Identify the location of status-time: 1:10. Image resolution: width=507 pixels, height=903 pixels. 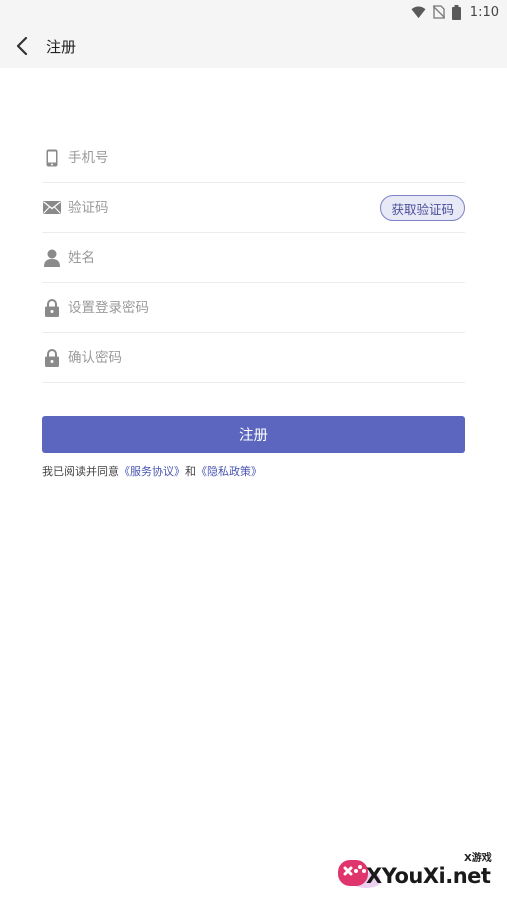
(484, 12).